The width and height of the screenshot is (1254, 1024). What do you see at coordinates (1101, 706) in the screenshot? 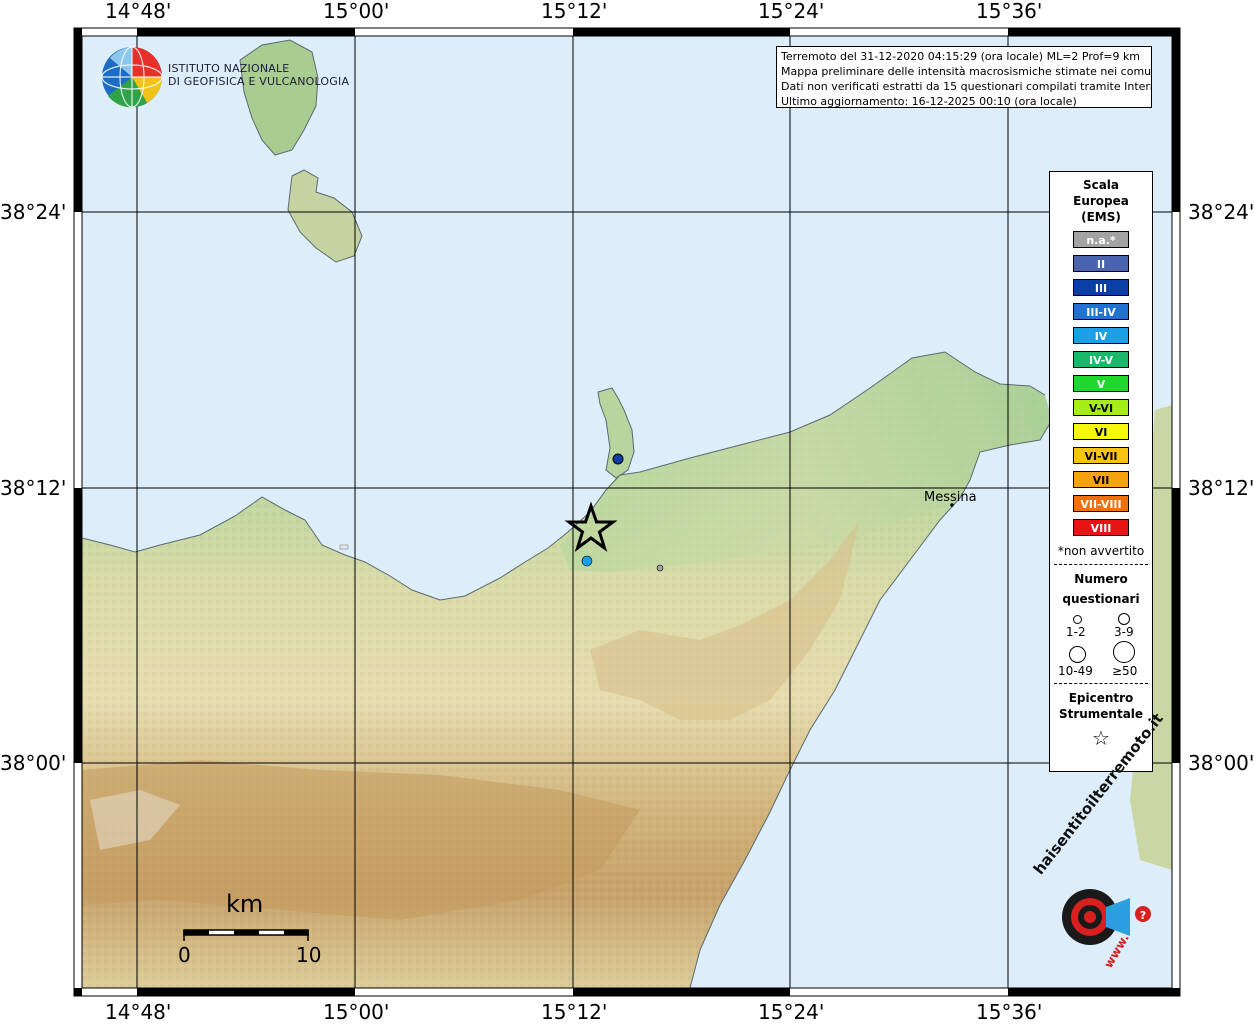
I see `epicenter-title: Epicentro Strumentale` at bounding box center [1101, 706].